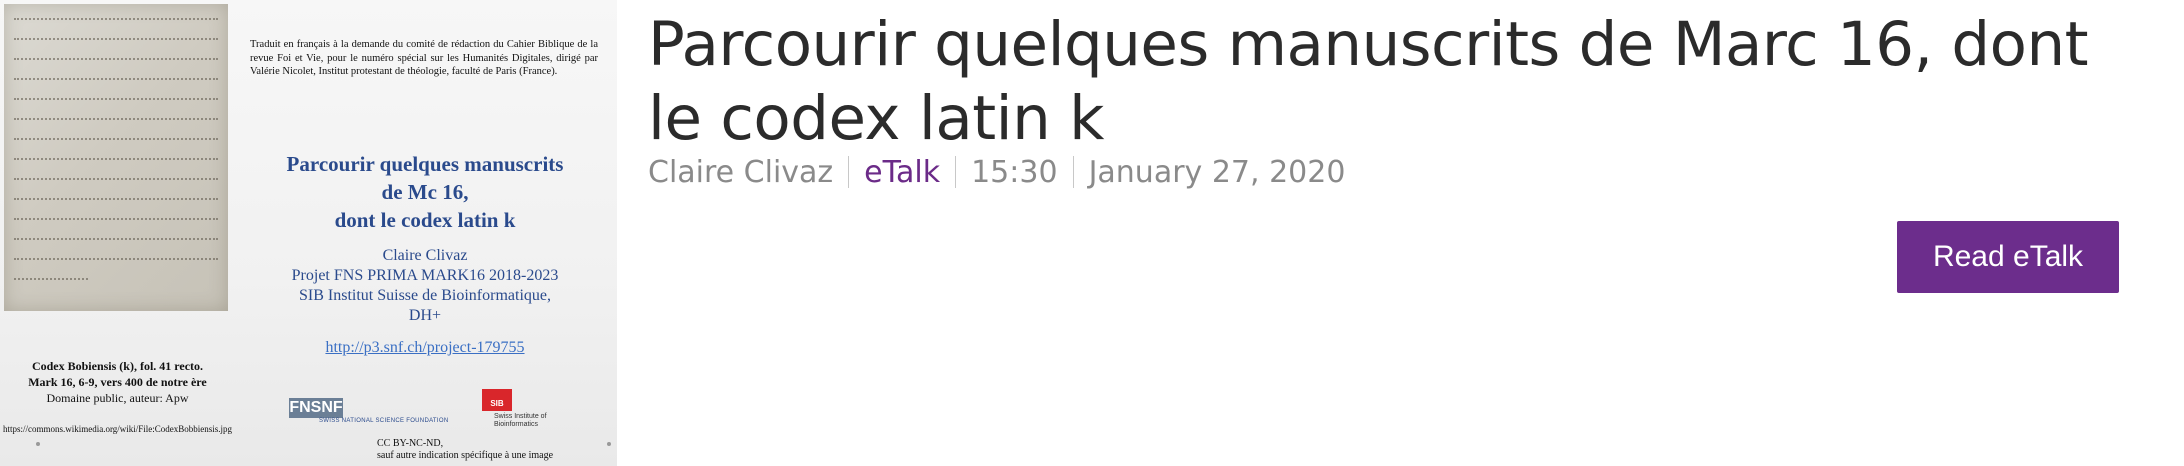 Image resolution: width=2184 pixels, height=466 pixels. I want to click on author-name: Claire Clivaz, so click(740, 172).